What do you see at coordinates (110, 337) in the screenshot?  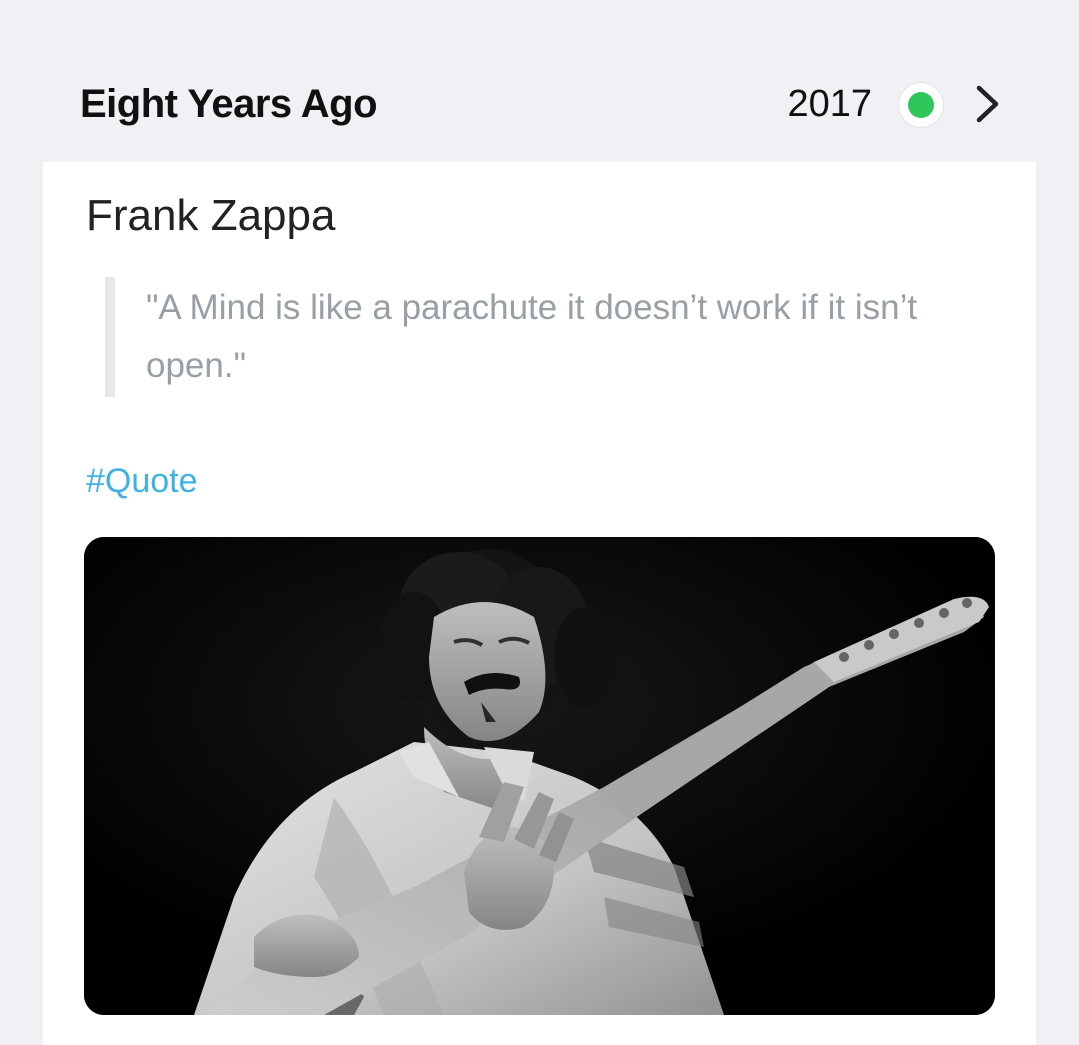 I see `quote-bar` at bounding box center [110, 337].